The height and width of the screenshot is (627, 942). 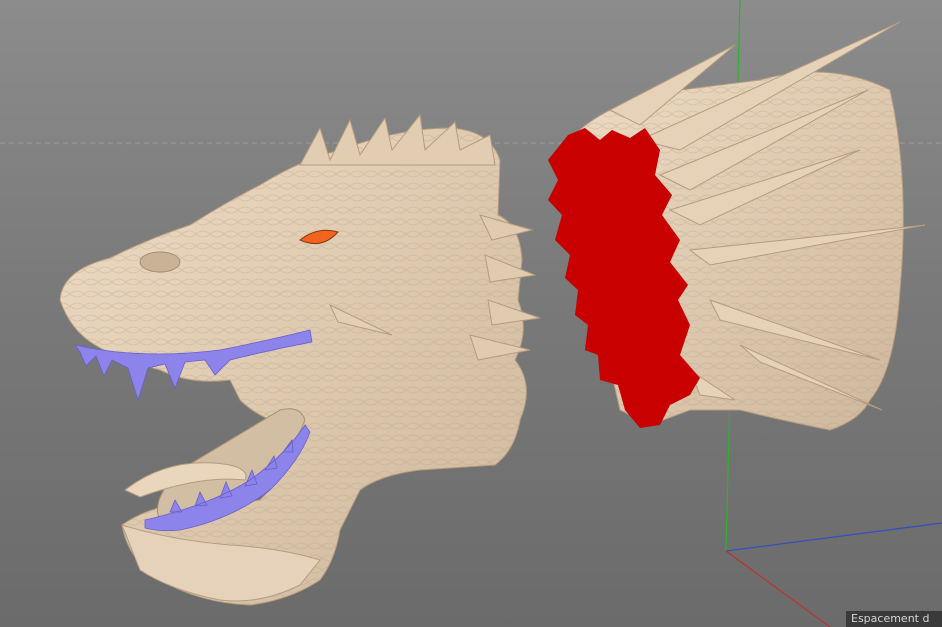 What do you see at coordinates (894, 619) in the screenshot?
I see `status-bar-text: Espacement d` at bounding box center [894, 619].